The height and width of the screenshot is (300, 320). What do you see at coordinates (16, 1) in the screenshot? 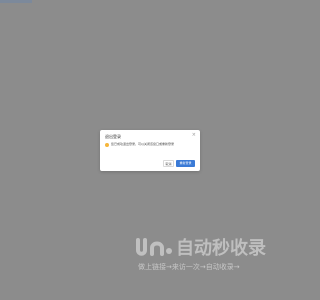
I see `top-left-highlight-strip` at bounding box center [16, 1].